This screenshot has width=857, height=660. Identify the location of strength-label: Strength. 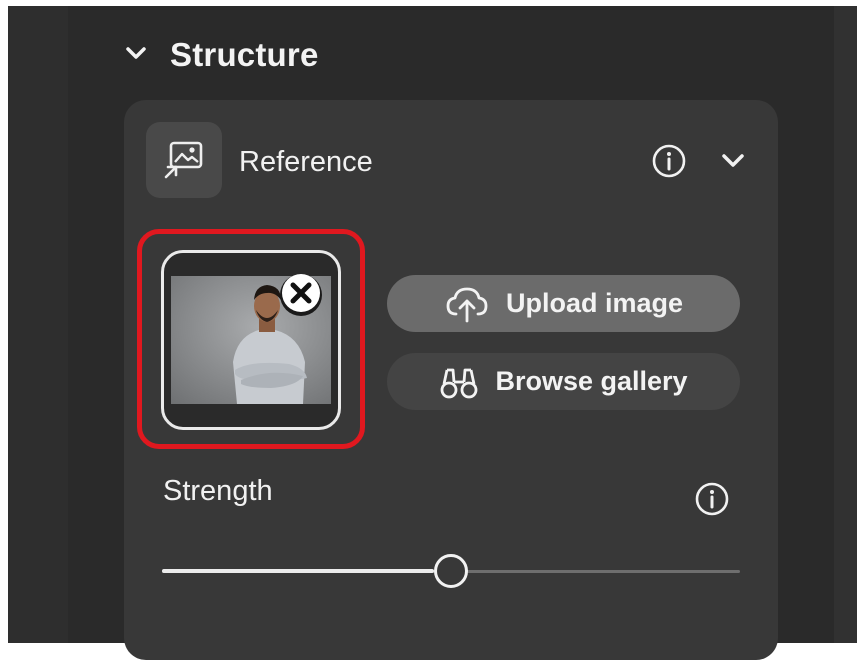
(218, 491).